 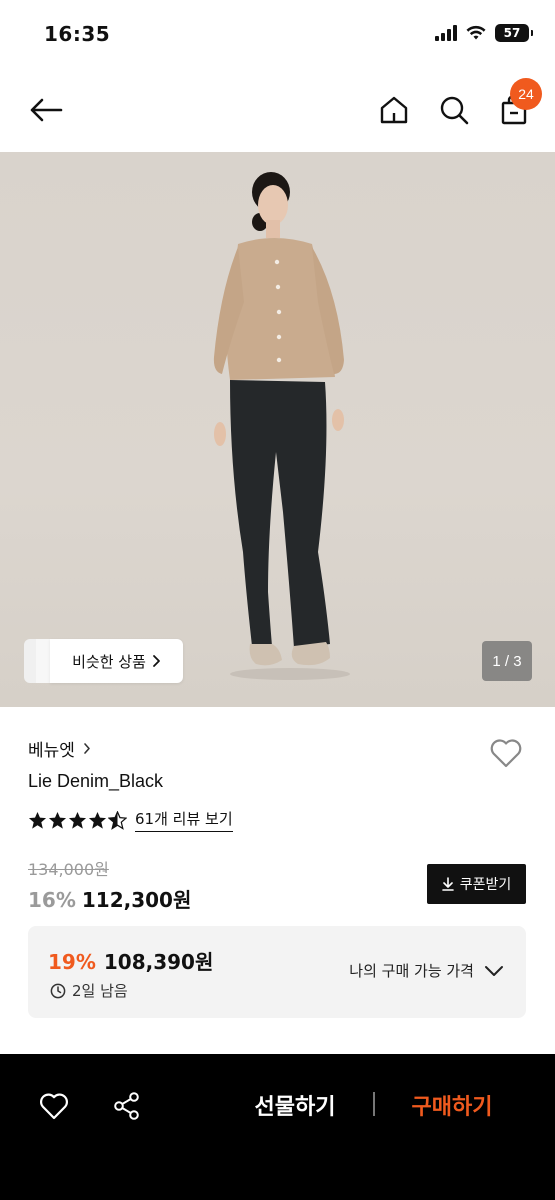 I want to click on similar-products-label: 비슷한 상품, so click(x=109, y=661).